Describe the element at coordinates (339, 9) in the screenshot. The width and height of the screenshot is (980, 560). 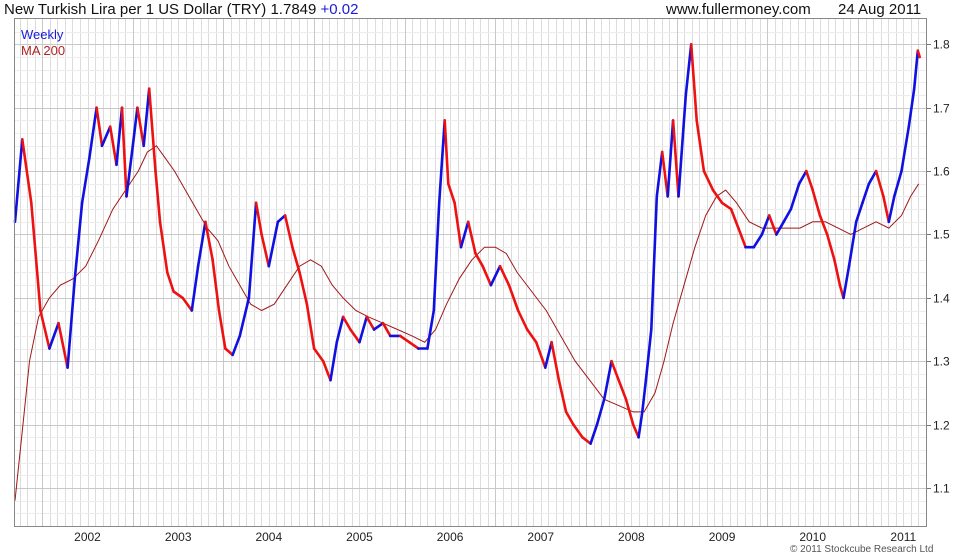
I see `change-value: +0.02` at that location.